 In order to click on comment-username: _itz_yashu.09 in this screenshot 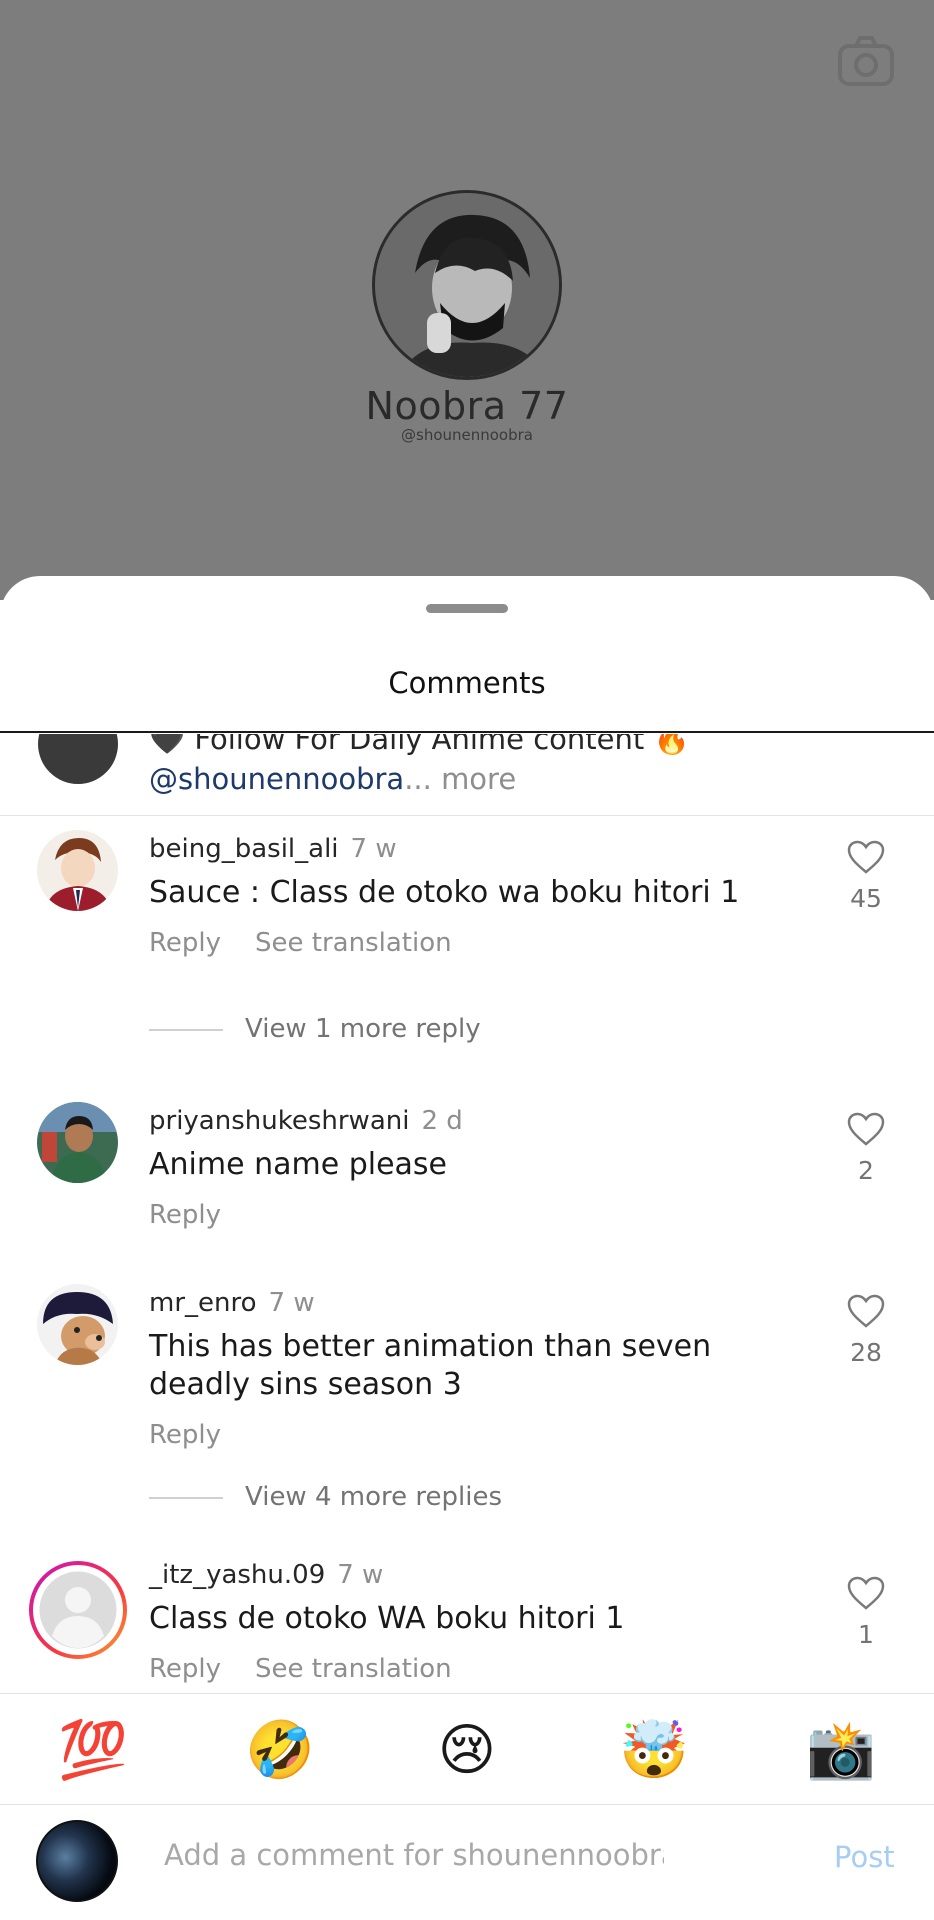, I will do `click(237, 1575)`.